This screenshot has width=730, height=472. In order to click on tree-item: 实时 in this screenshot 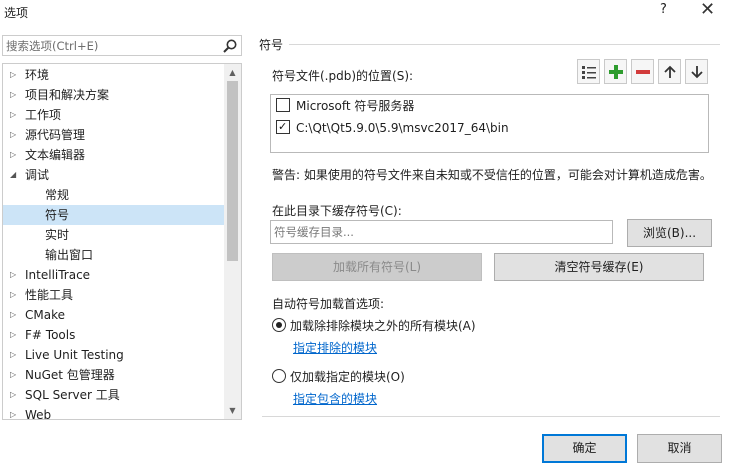, I will do `click(114, 235)`.